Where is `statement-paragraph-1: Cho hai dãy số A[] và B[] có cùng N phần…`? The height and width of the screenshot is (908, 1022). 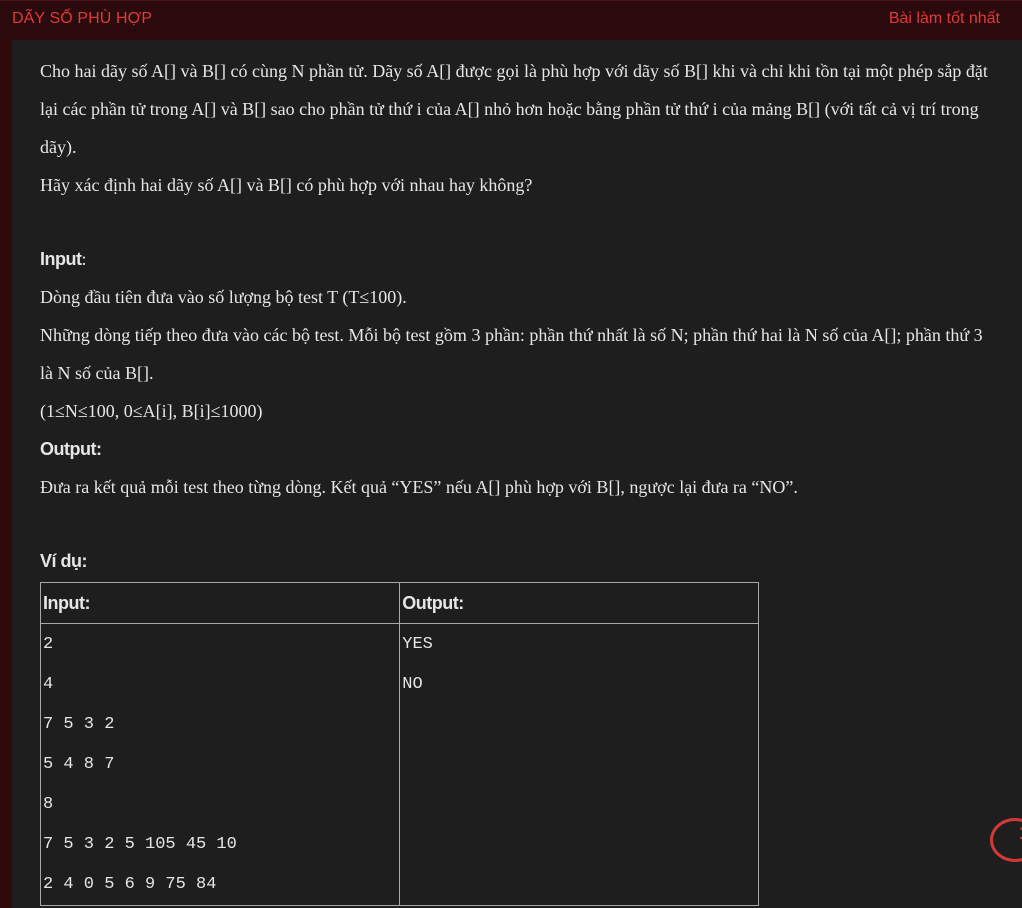
statement-paragraph-1: Cho hai dãy số A[] và B[] có cùng N phần… is located at coordinates (514, 109).